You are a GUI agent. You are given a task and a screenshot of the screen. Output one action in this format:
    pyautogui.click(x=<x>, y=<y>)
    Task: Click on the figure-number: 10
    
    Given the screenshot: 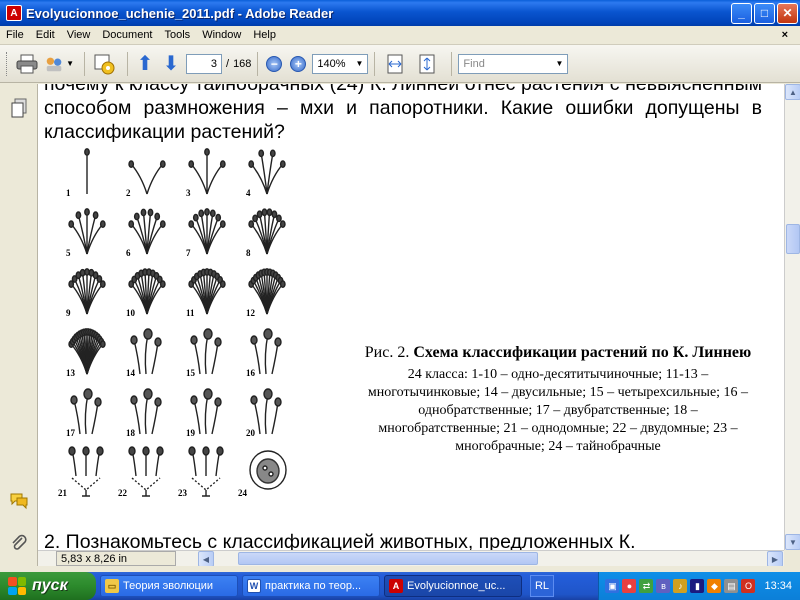 What is the action you would take?
    pyautogui.click(x=130, y=313)
    